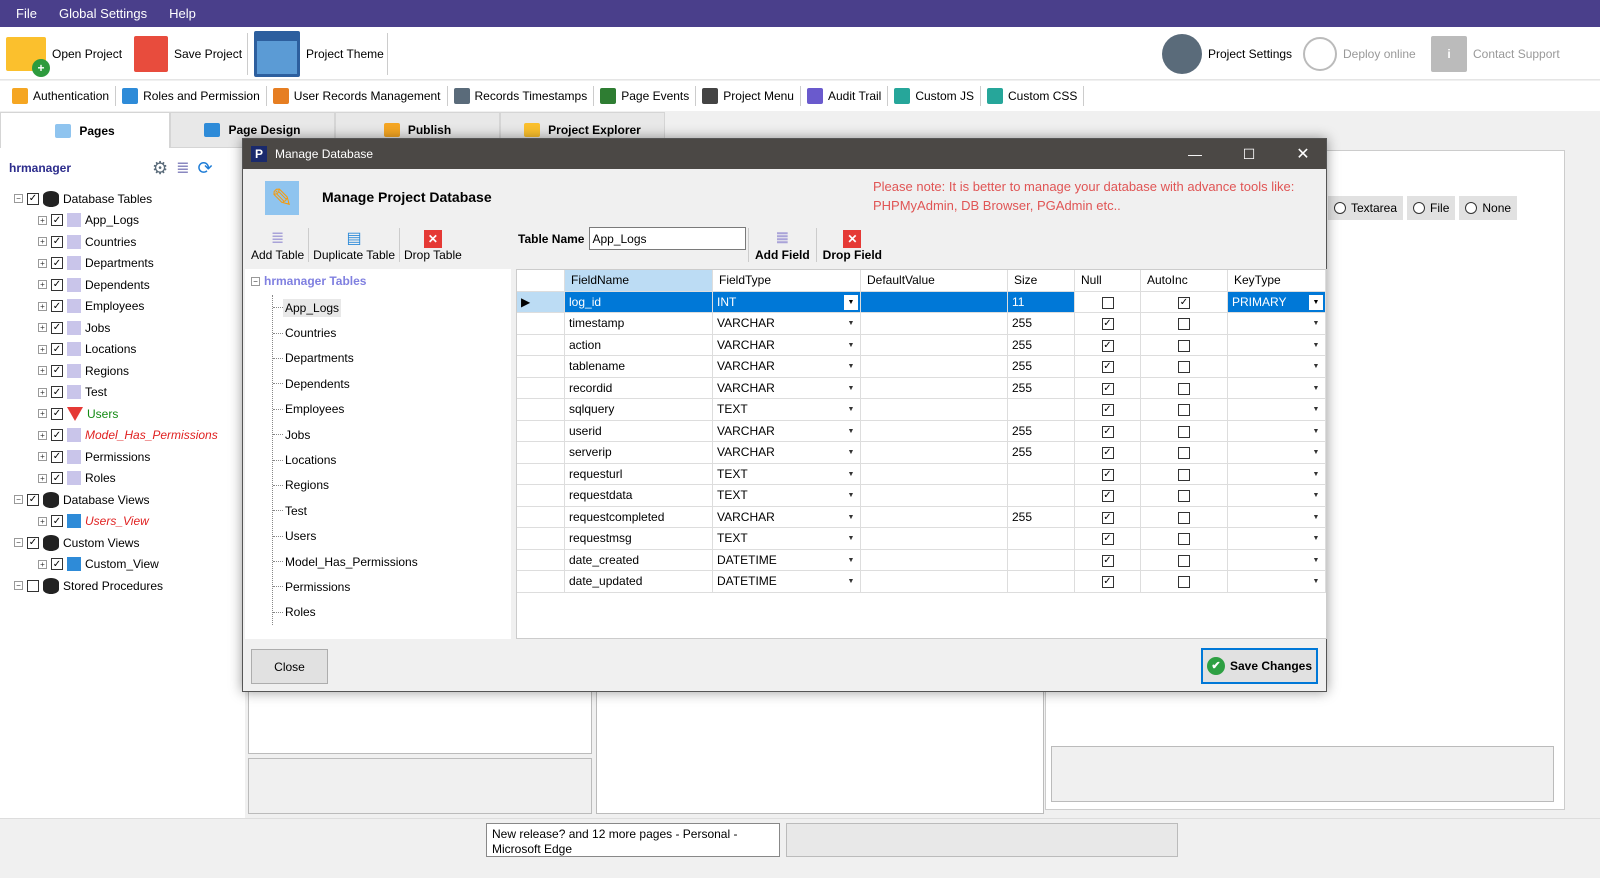 The image size is (1600, 878). What do you see at coordinates (122, 393) in the screenshot?
I see `tree-item: + ✓ Test` at bounding box center [122, 393].